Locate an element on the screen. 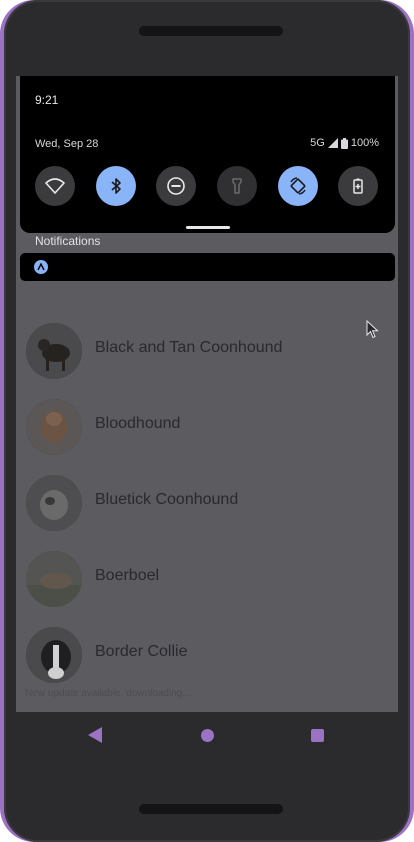 The image size is (414, 842). auto-rotate-icon is located at coordinates (298, 186).